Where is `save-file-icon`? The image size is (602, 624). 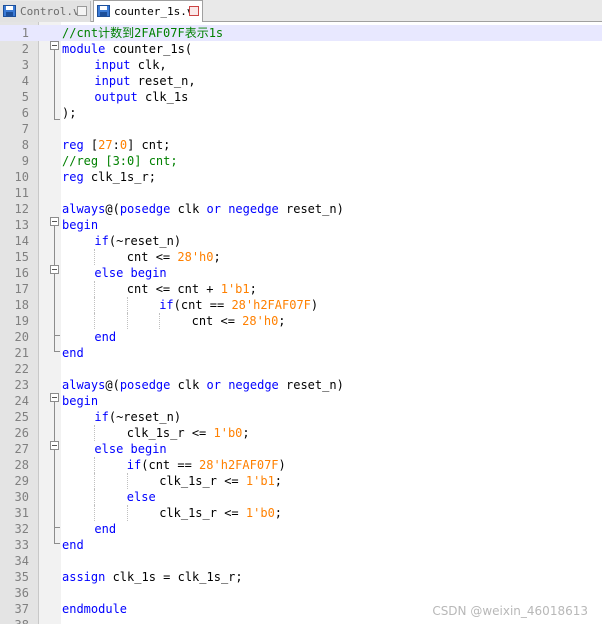 save-file-icon is located at coordinates (103, 11).